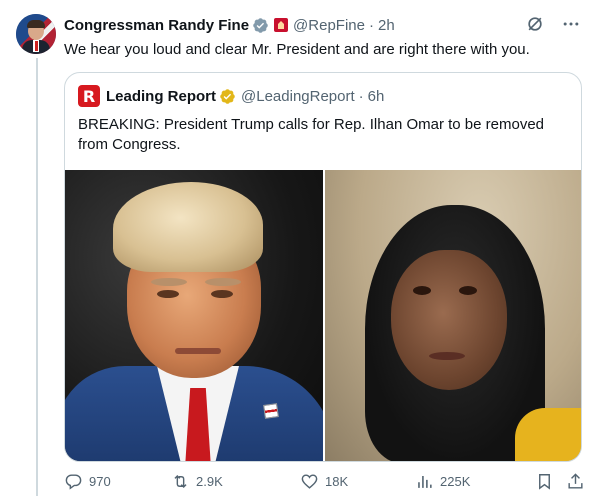  What do you see at coordinates (156, 25) in the screenshot?
I see `author-name: Congressman Randy Fine` at bounding box center [156, 25].